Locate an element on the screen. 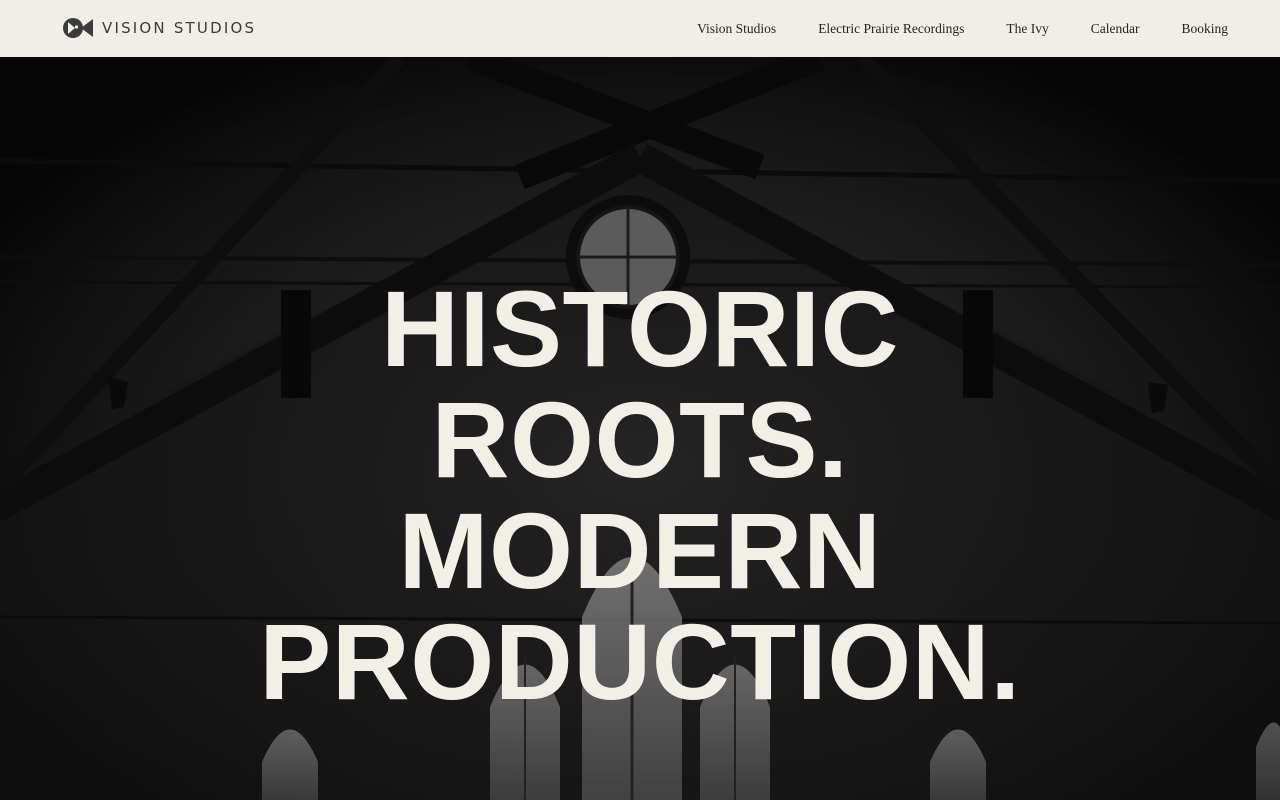 The height and width of the screenshot is (800, 1280). brand-link: VISION STUDIOS is located at coordinates (159, 28).